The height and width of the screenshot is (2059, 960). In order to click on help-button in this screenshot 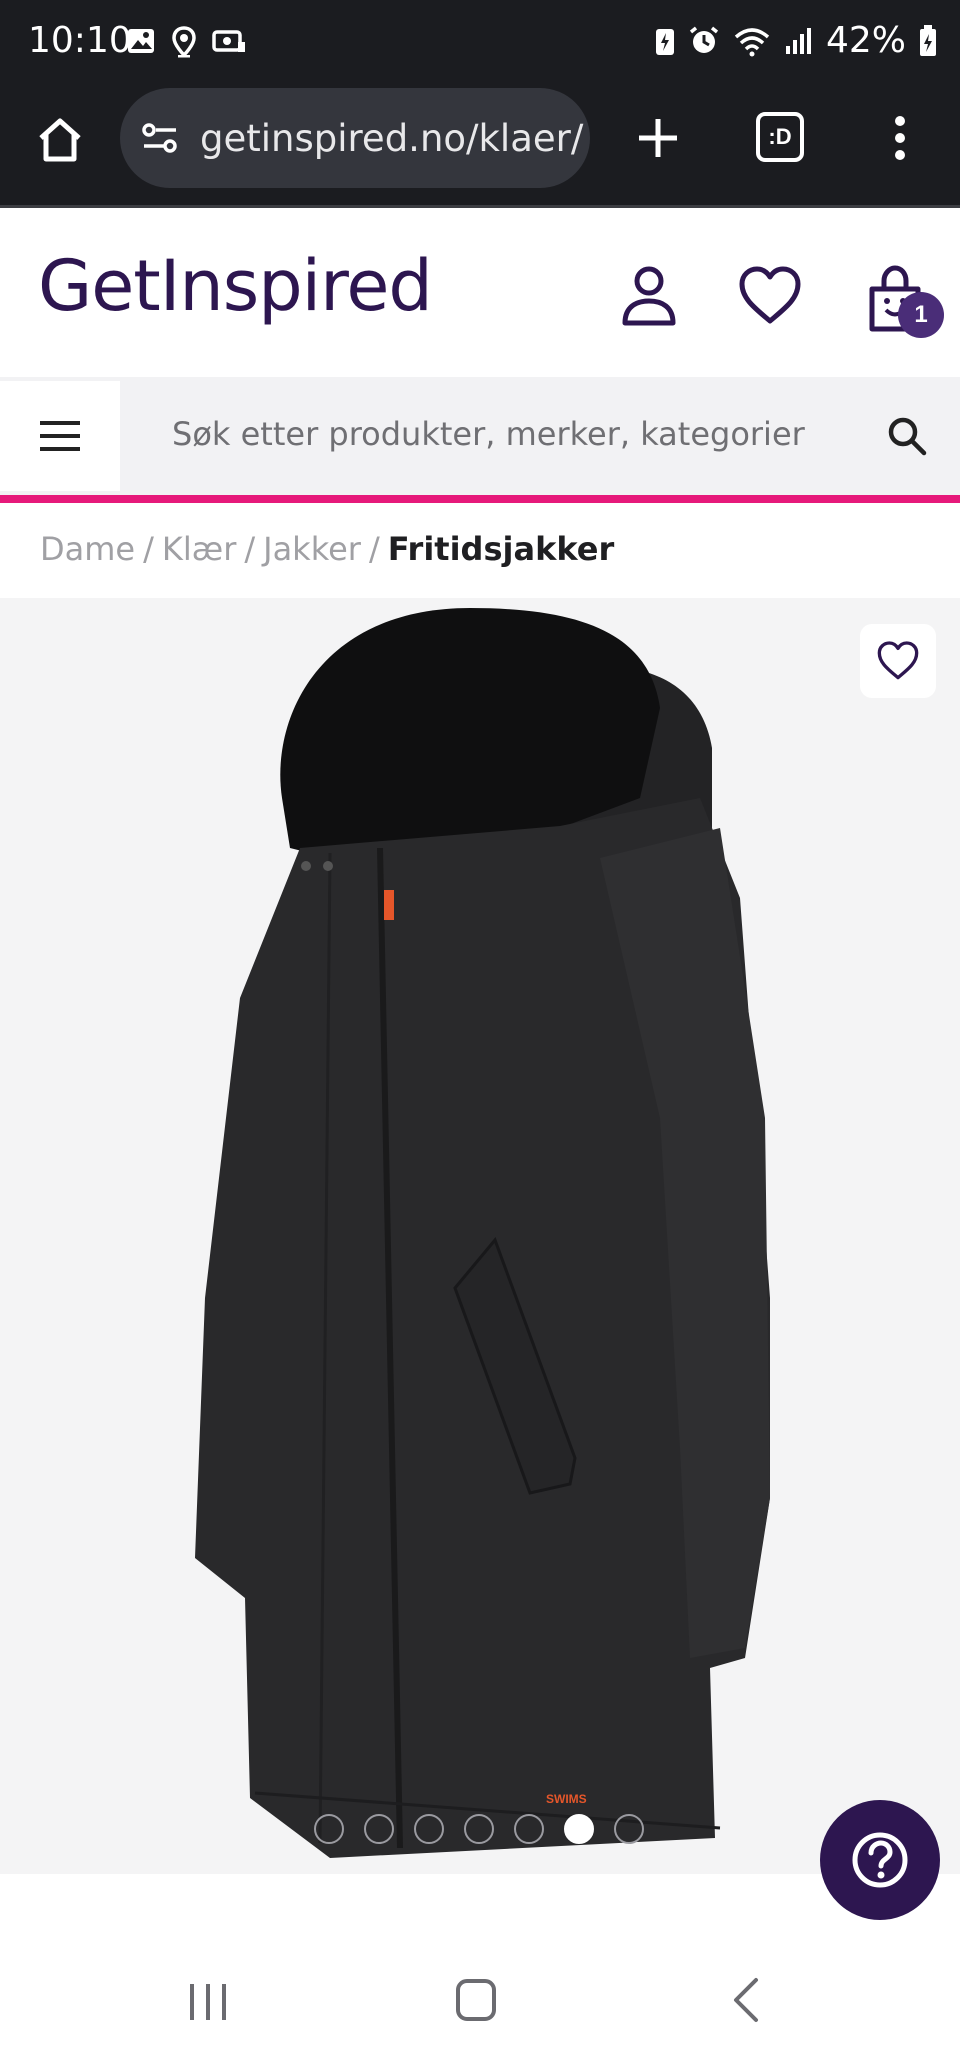, I will do `click(880, 1860)`.